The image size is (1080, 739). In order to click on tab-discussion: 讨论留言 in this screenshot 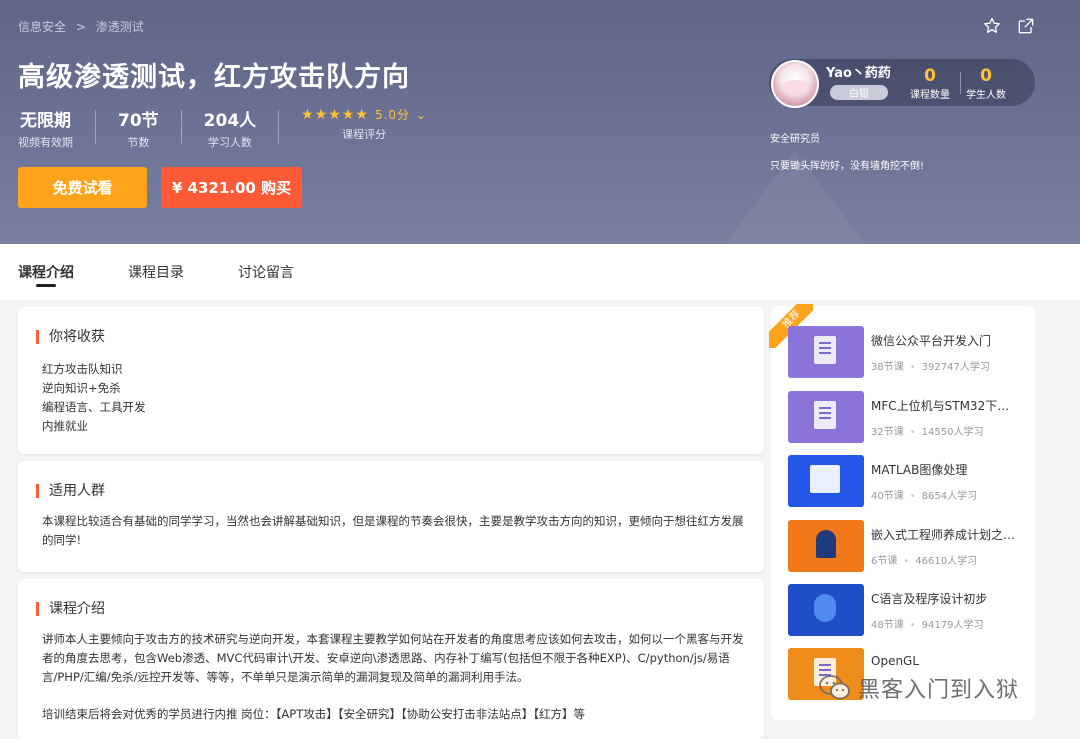, I will do `click(266, 272)`.